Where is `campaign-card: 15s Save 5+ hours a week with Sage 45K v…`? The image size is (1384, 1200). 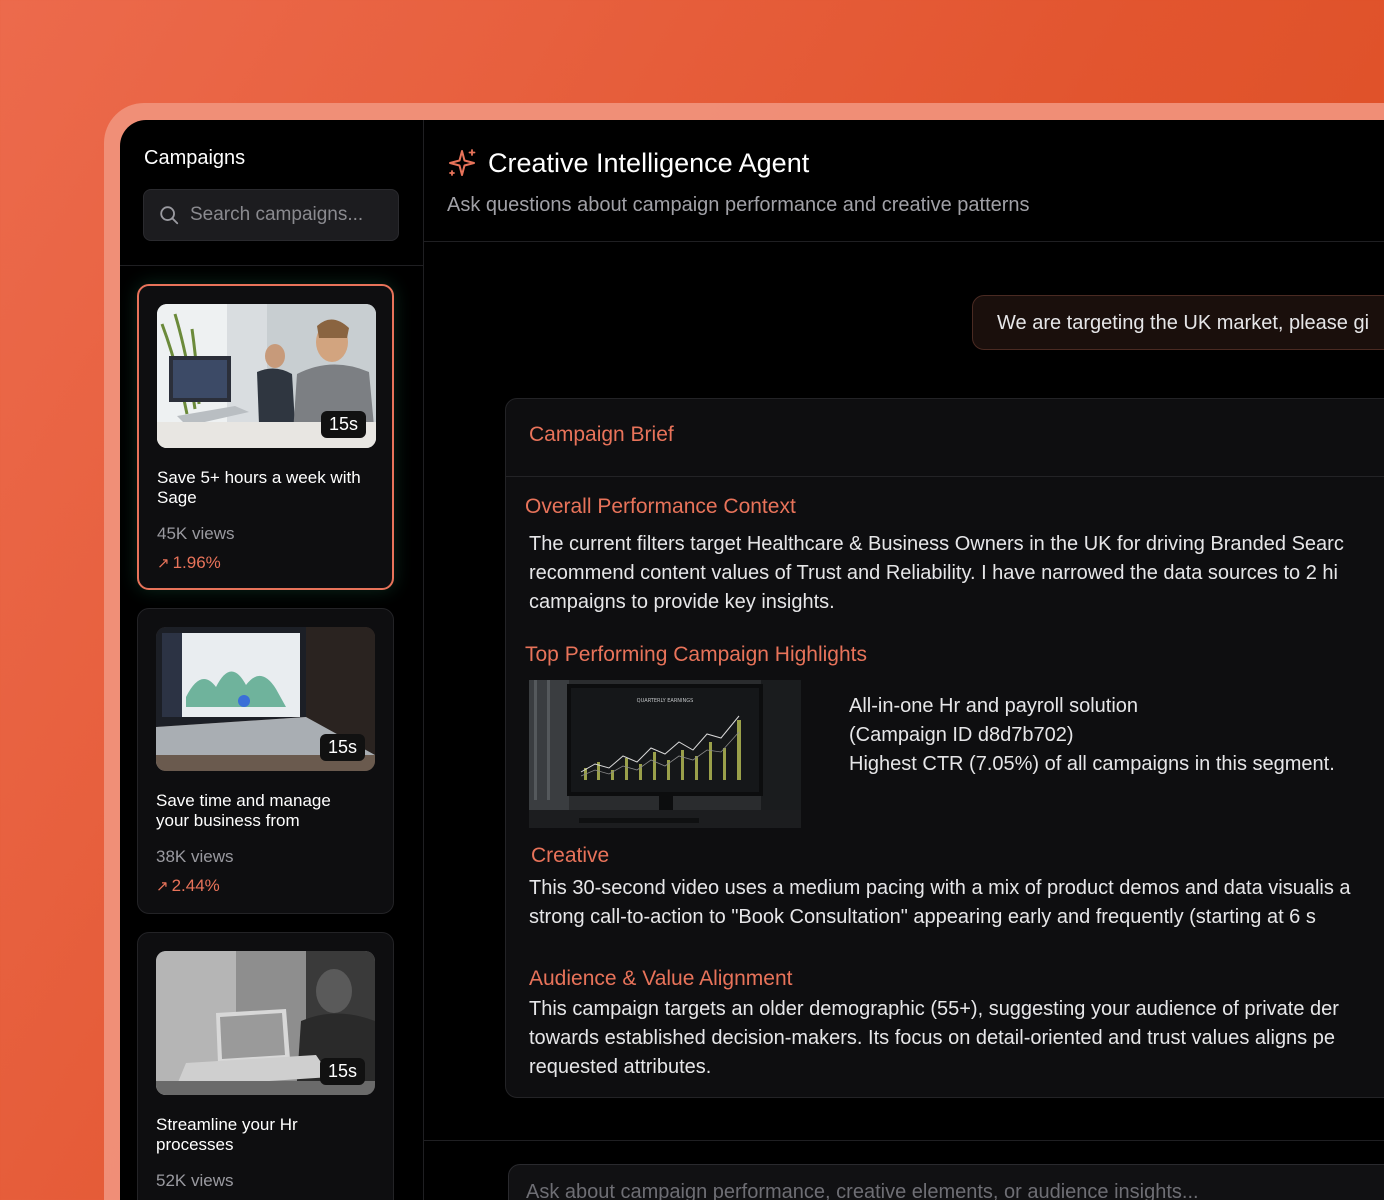 campaign-card: 15s Save 5+ hours a week with Sage 45K v… is located at coordinates (265, 437).